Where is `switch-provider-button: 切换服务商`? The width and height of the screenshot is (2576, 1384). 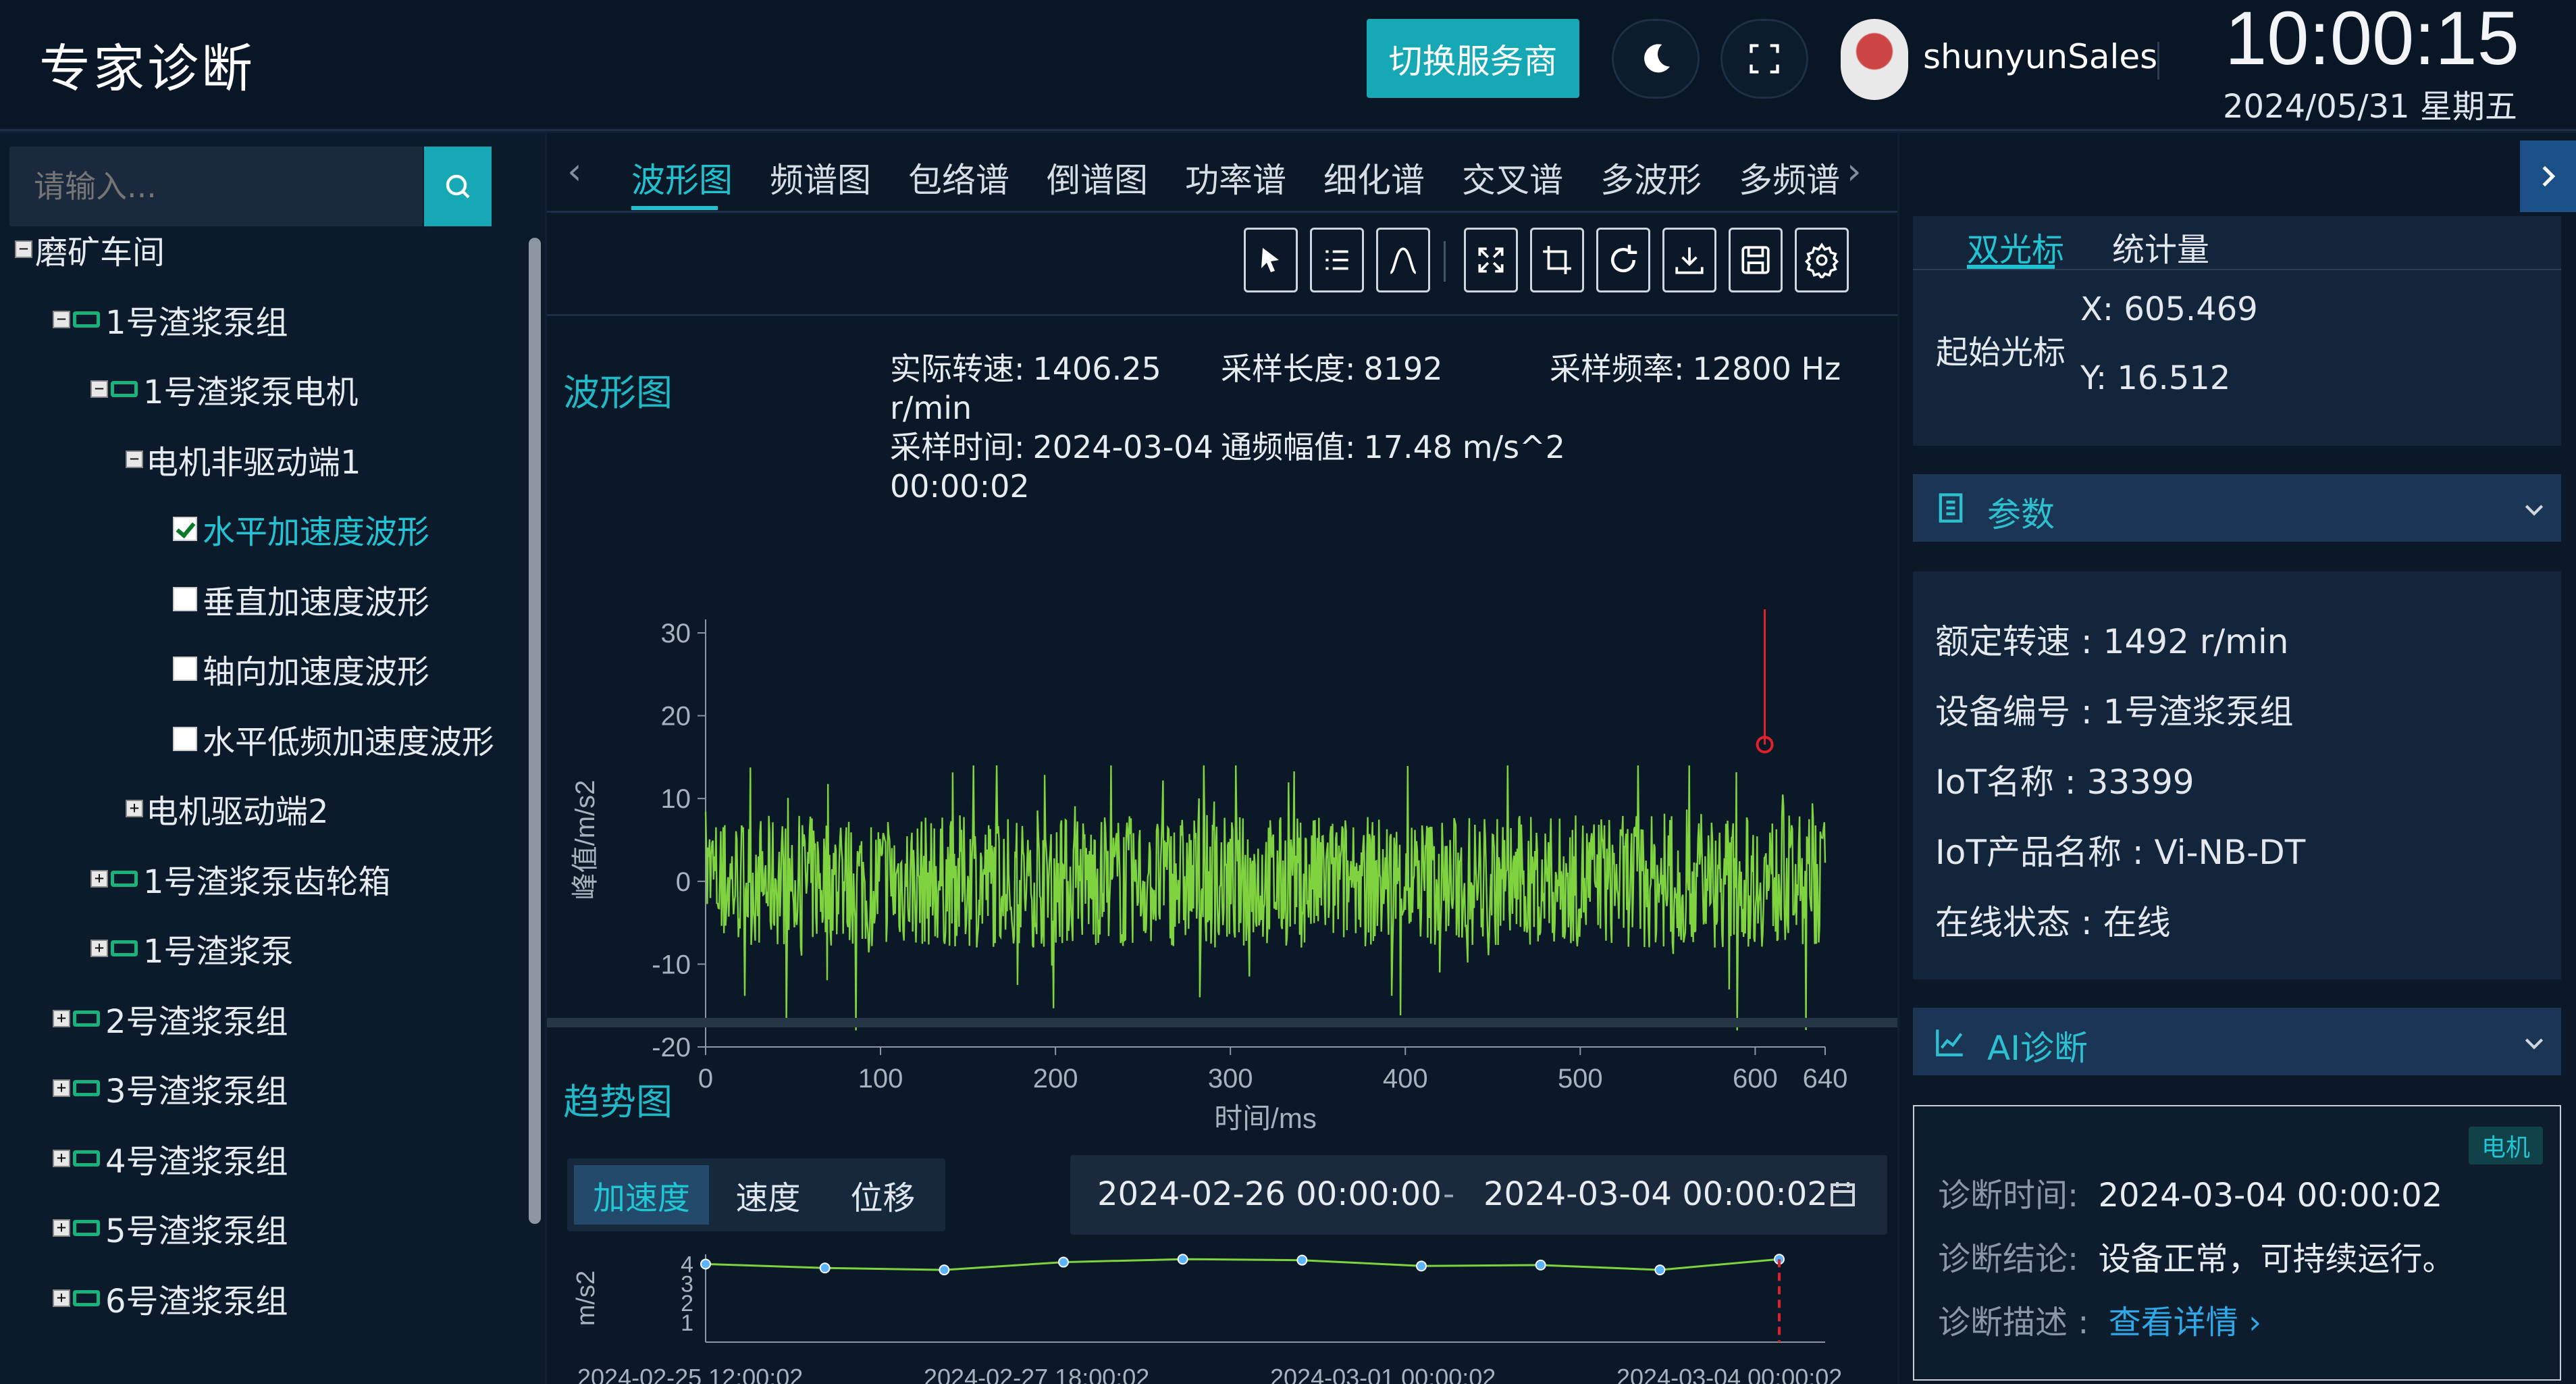
switch-provider-button: 切换服务商 is located at coordinates (1473, 59).